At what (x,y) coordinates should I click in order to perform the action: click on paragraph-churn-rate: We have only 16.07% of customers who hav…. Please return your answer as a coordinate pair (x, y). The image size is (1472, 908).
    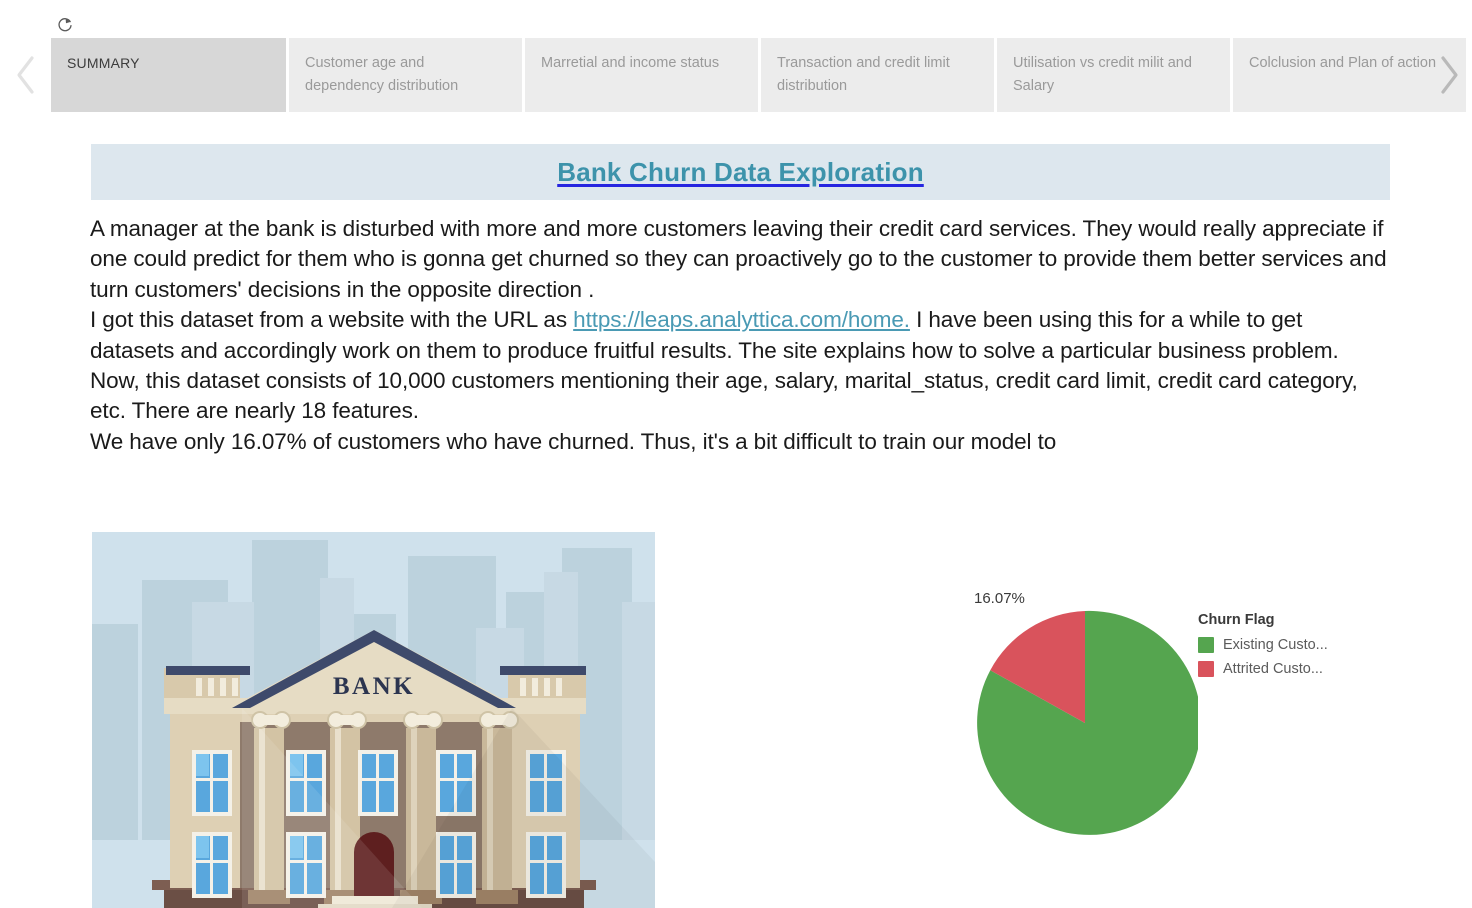
    Looking at the image, I should click on (573, 441).